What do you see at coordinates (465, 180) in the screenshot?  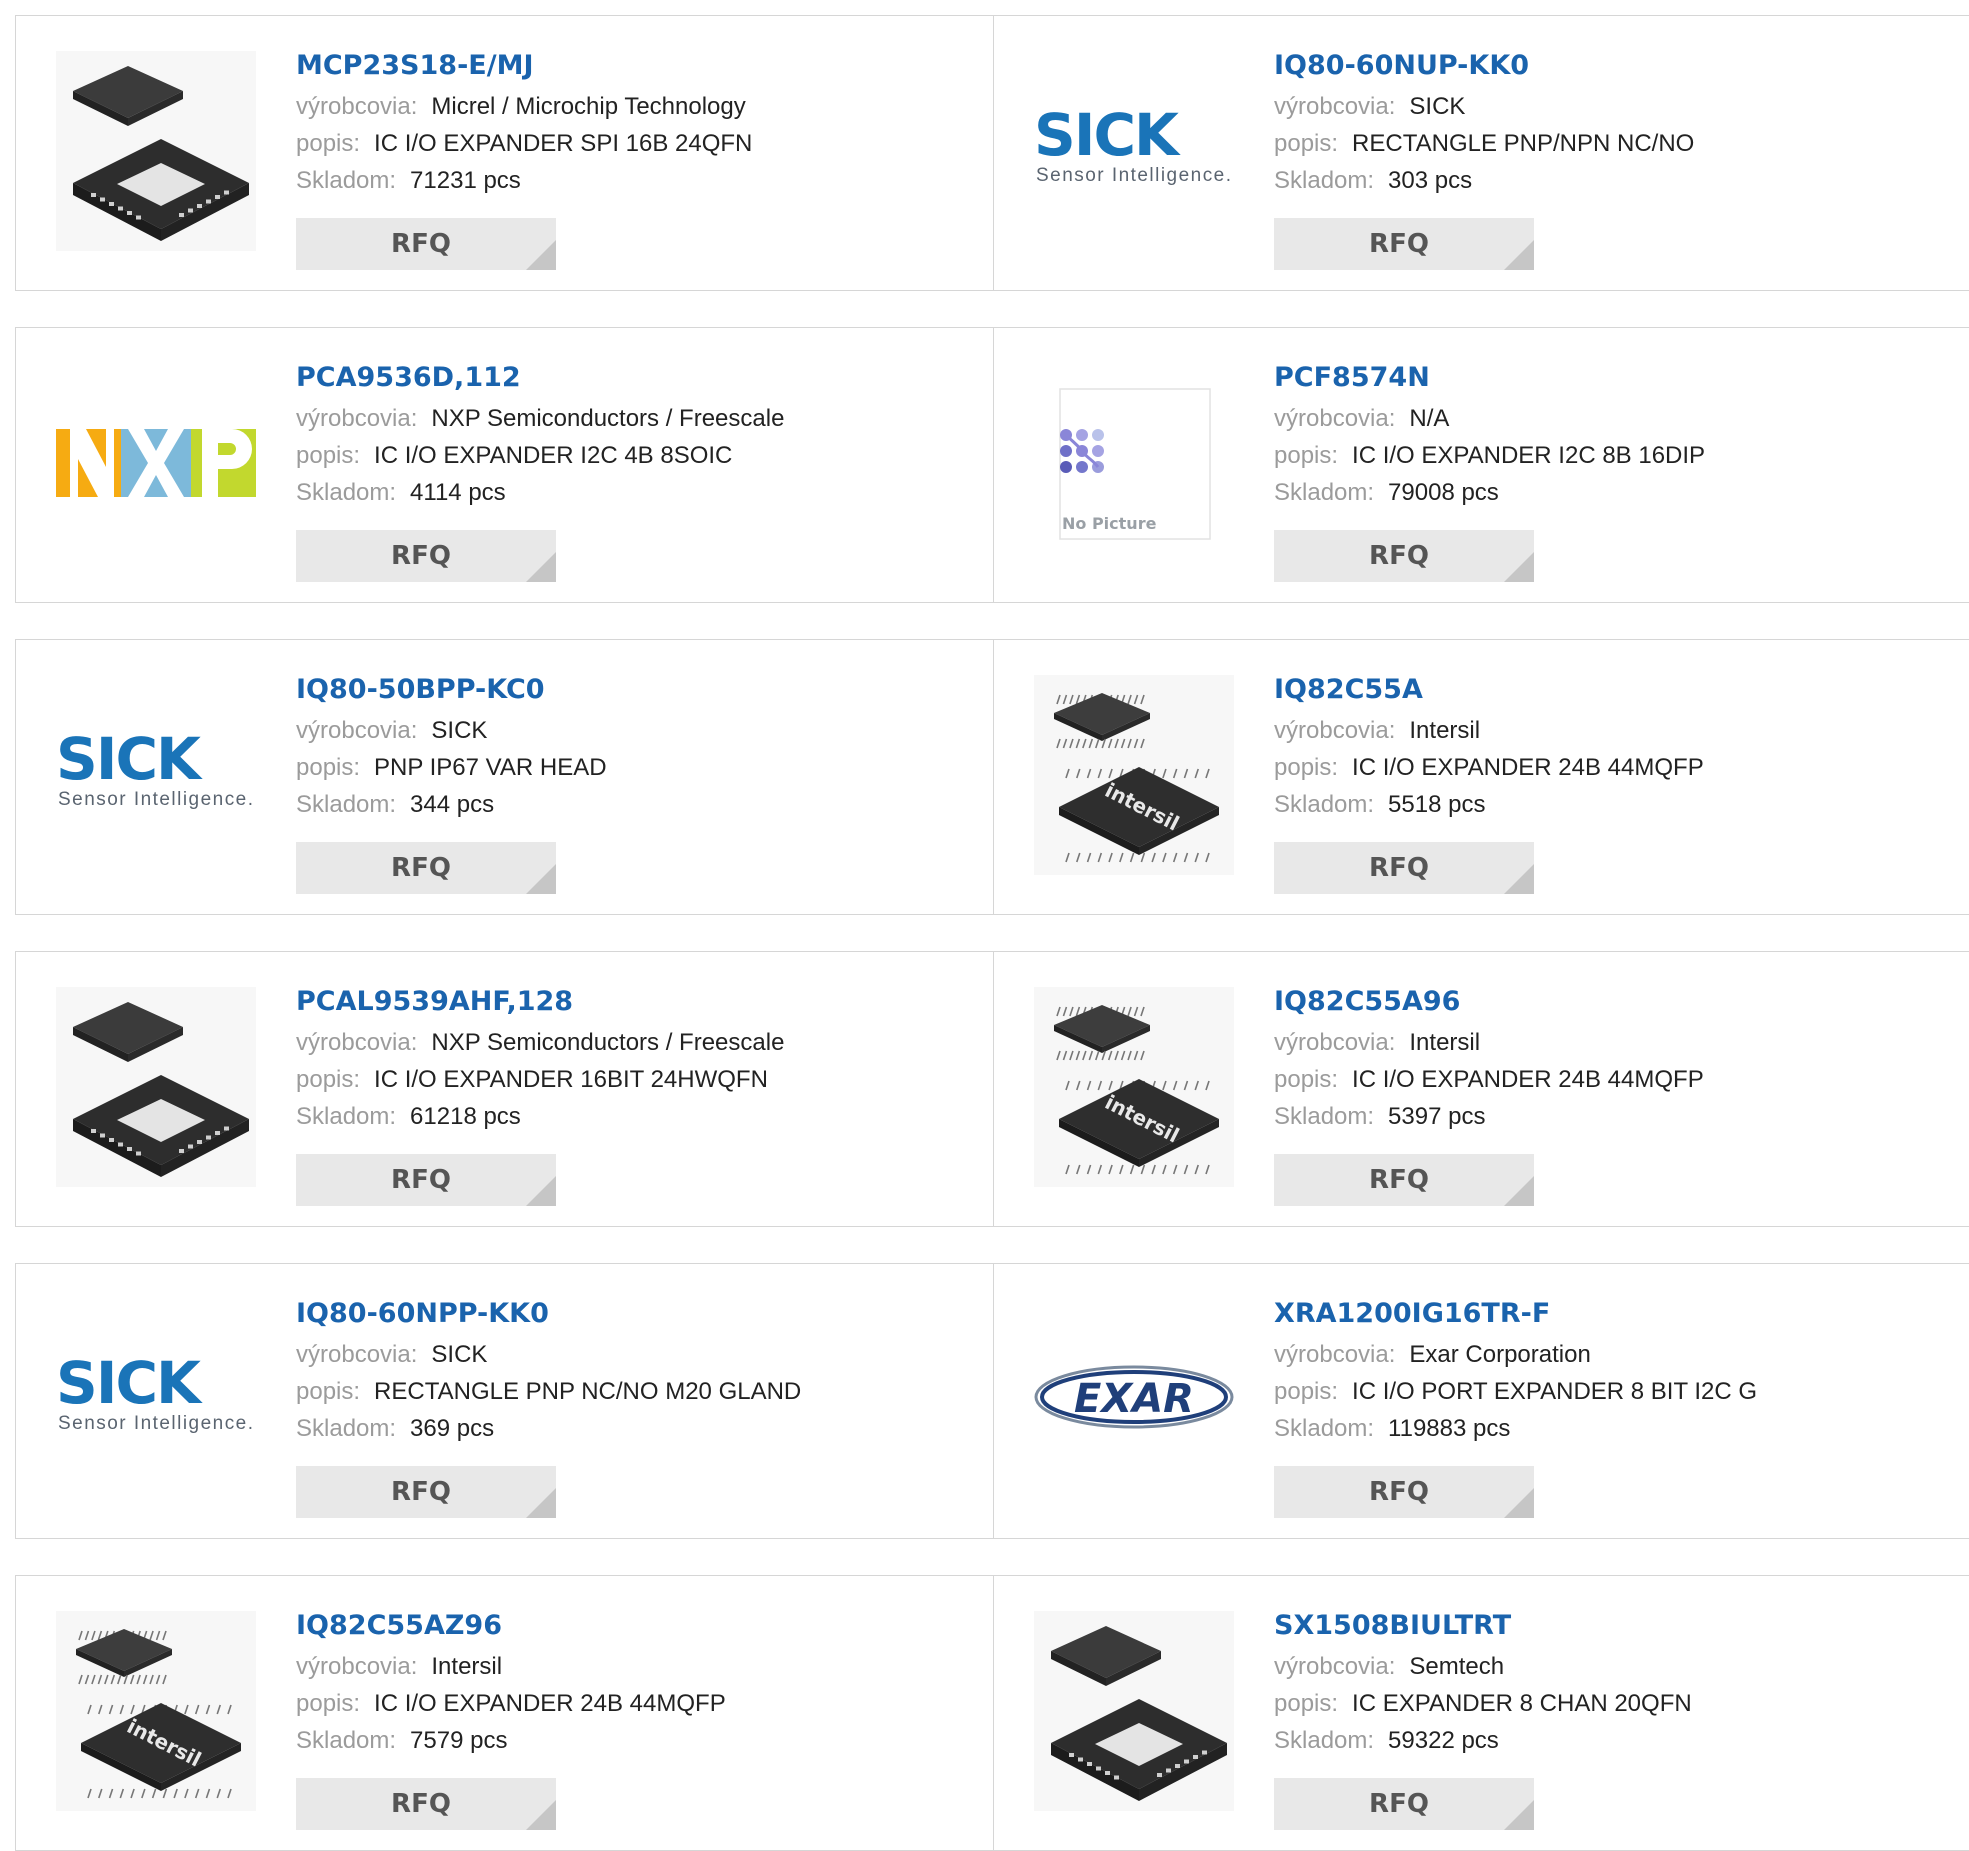 I see `stock-value: 71231 pcs` at bounding box center [465, 180].